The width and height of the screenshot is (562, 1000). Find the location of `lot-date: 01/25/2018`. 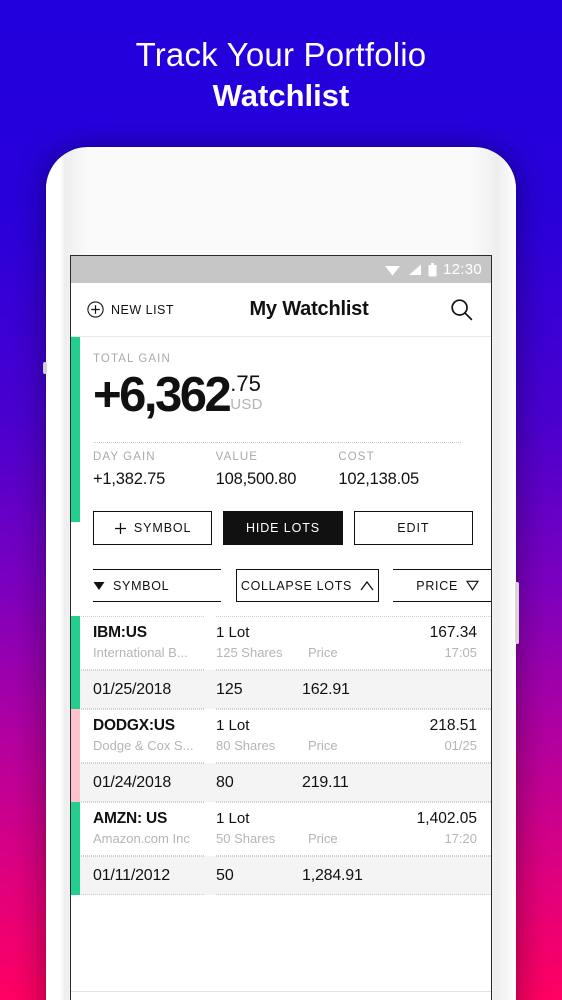

lot-date: 01/25/2018 is located at coordinates (137, 689).